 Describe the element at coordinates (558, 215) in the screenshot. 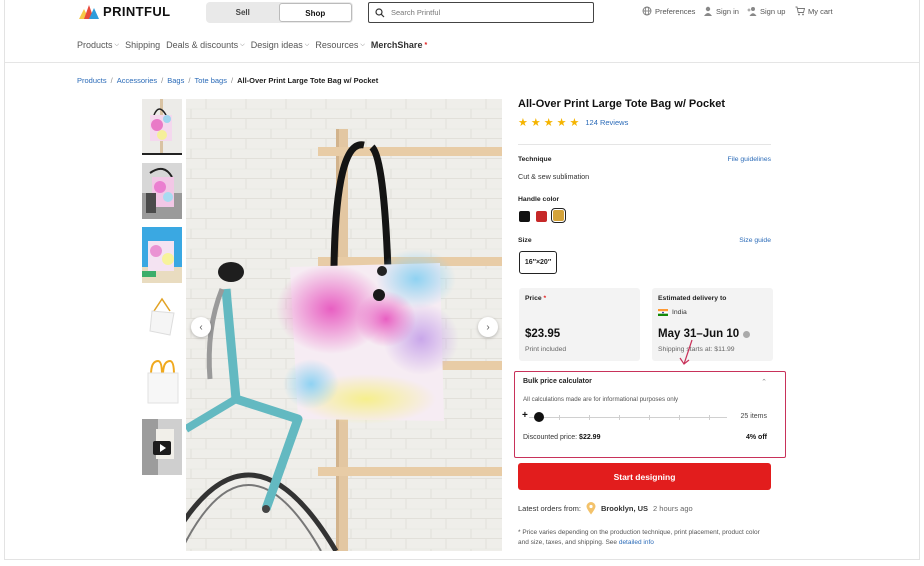

I see `color-swatch-gold` at that location.